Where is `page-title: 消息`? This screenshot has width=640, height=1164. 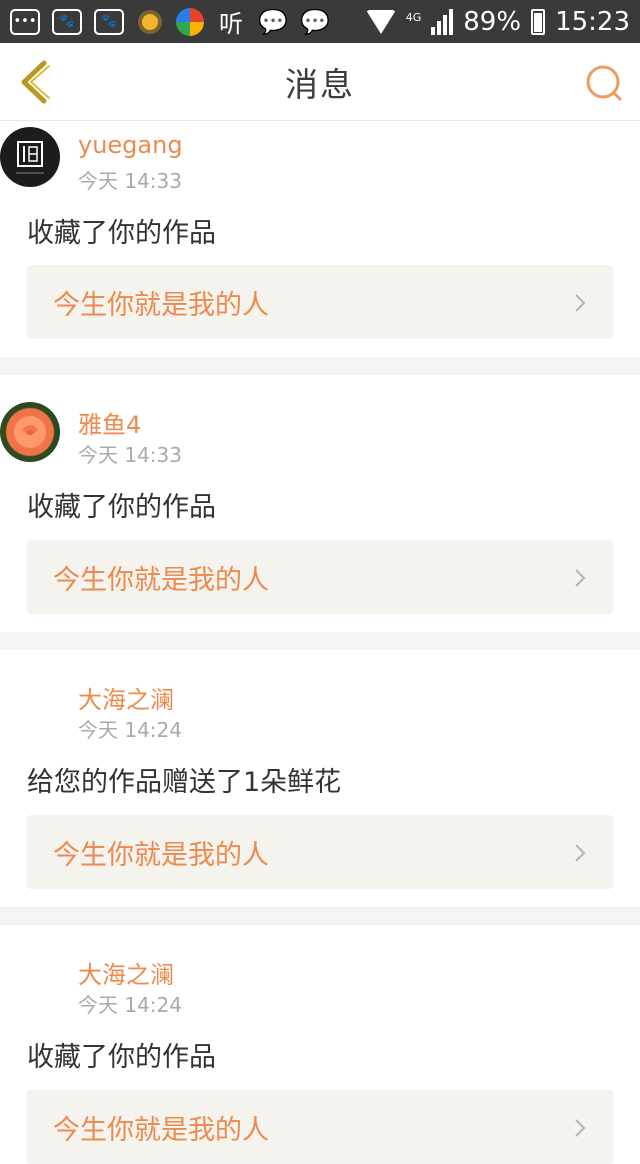
page-title: 消息 is located at coordinates (320, 84).